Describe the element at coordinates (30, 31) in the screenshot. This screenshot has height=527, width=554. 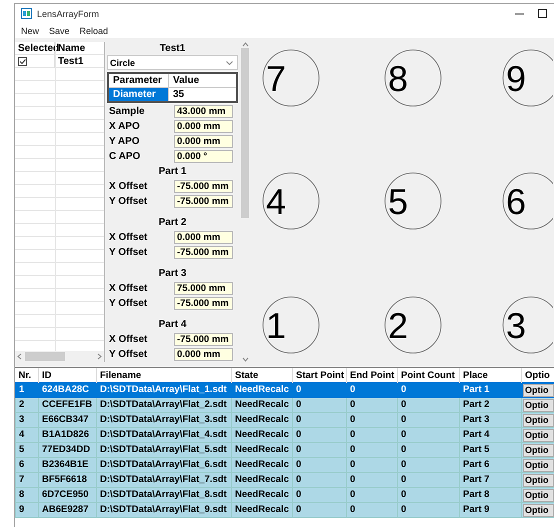
I see `menu-item: New` at that location.